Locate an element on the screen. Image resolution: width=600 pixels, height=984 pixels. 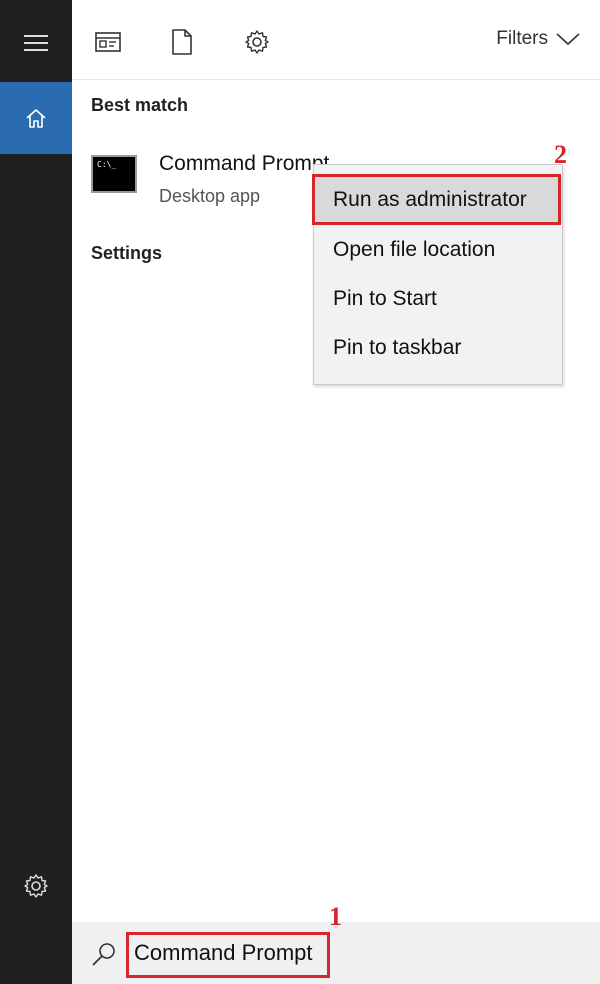
menu-button is located at coordinates (36, 43).